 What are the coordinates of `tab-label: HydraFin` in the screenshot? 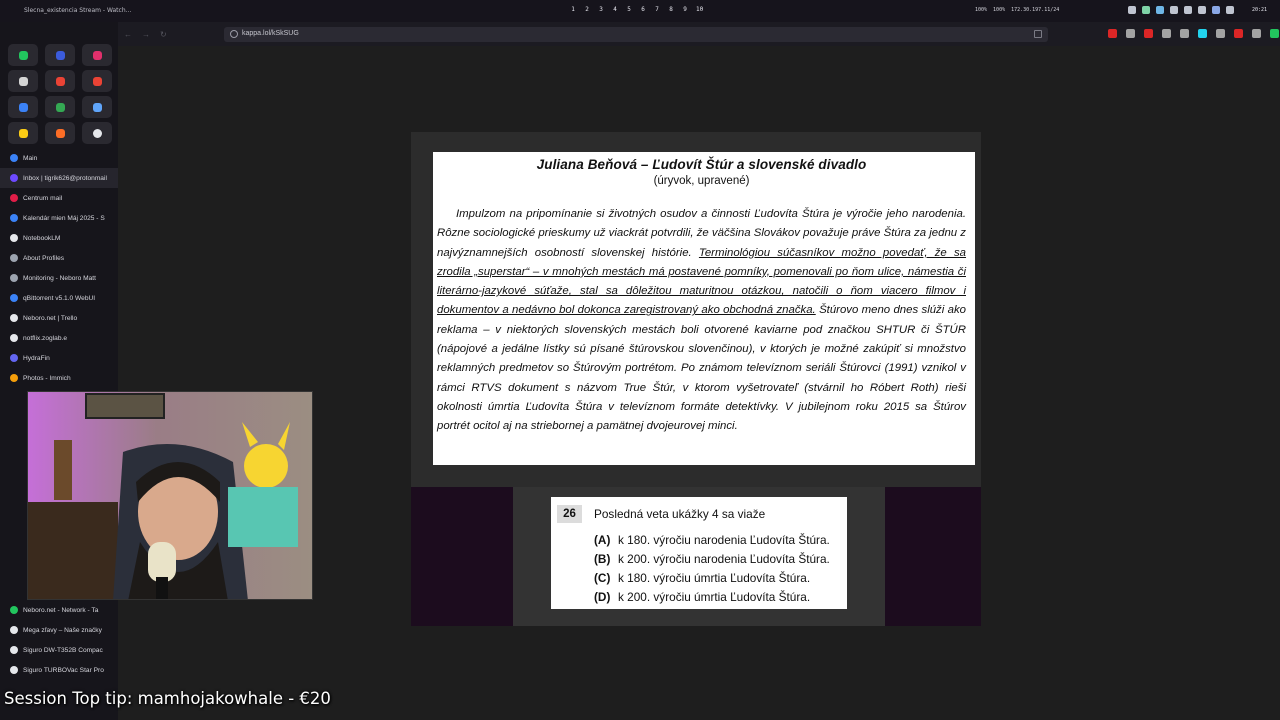 It's located at (36, 358).